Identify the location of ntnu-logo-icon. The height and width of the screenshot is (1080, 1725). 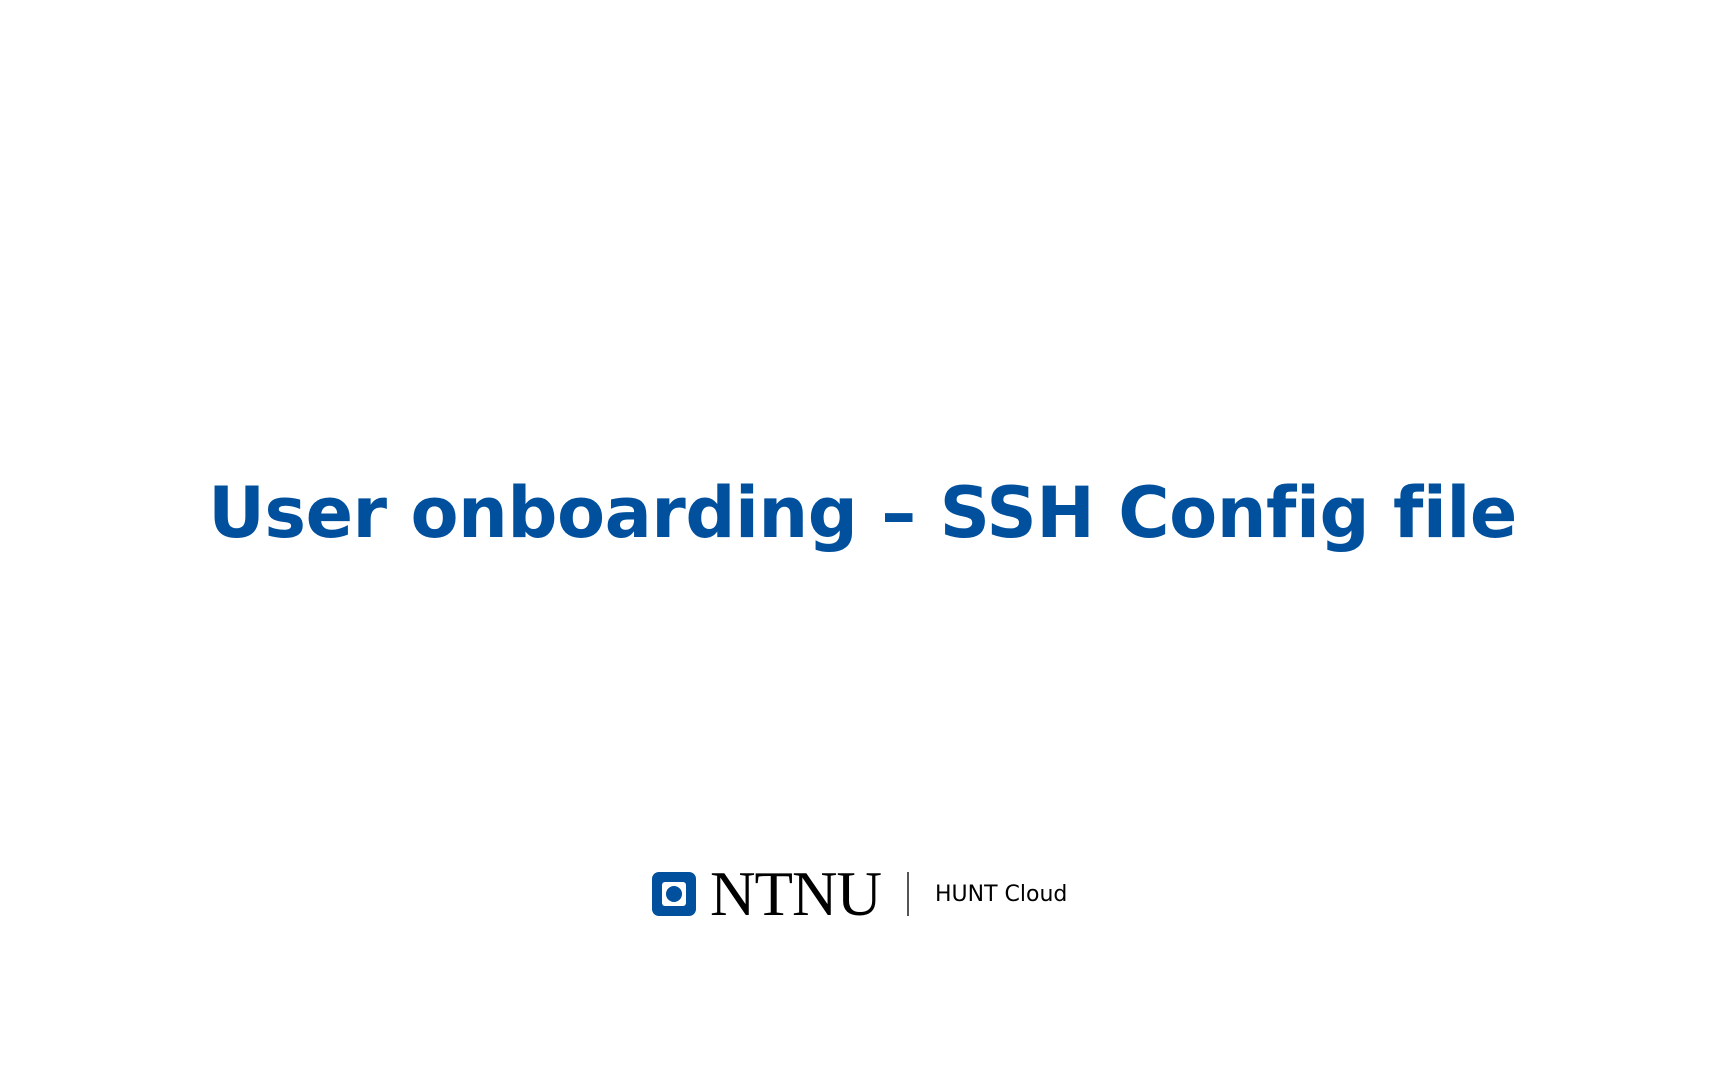
(674, 894).